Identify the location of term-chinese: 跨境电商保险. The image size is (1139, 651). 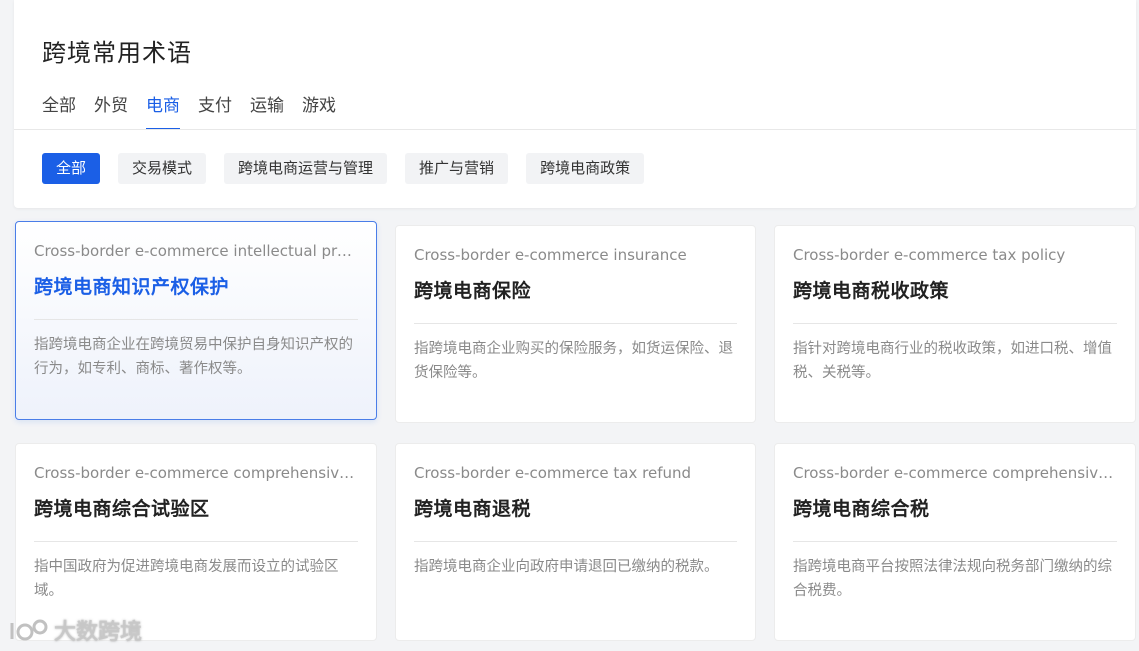
(473, 291).